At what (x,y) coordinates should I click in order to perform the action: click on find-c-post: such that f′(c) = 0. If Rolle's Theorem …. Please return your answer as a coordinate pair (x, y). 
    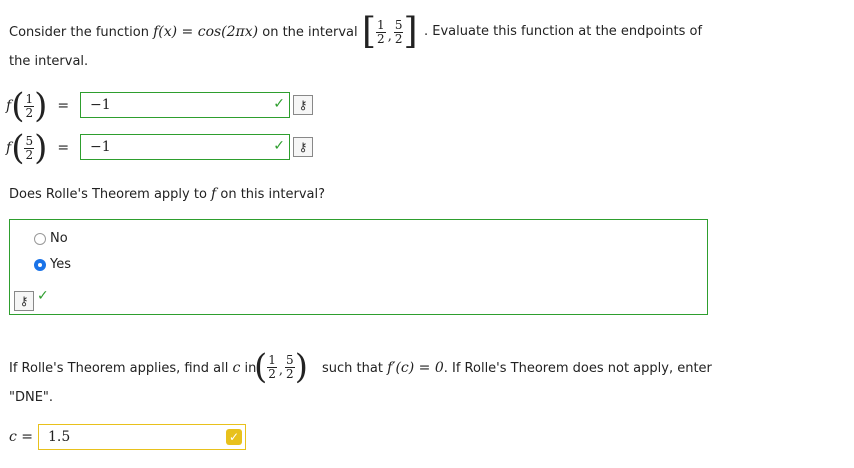
    Looking at the image, I should click on (517, 368).